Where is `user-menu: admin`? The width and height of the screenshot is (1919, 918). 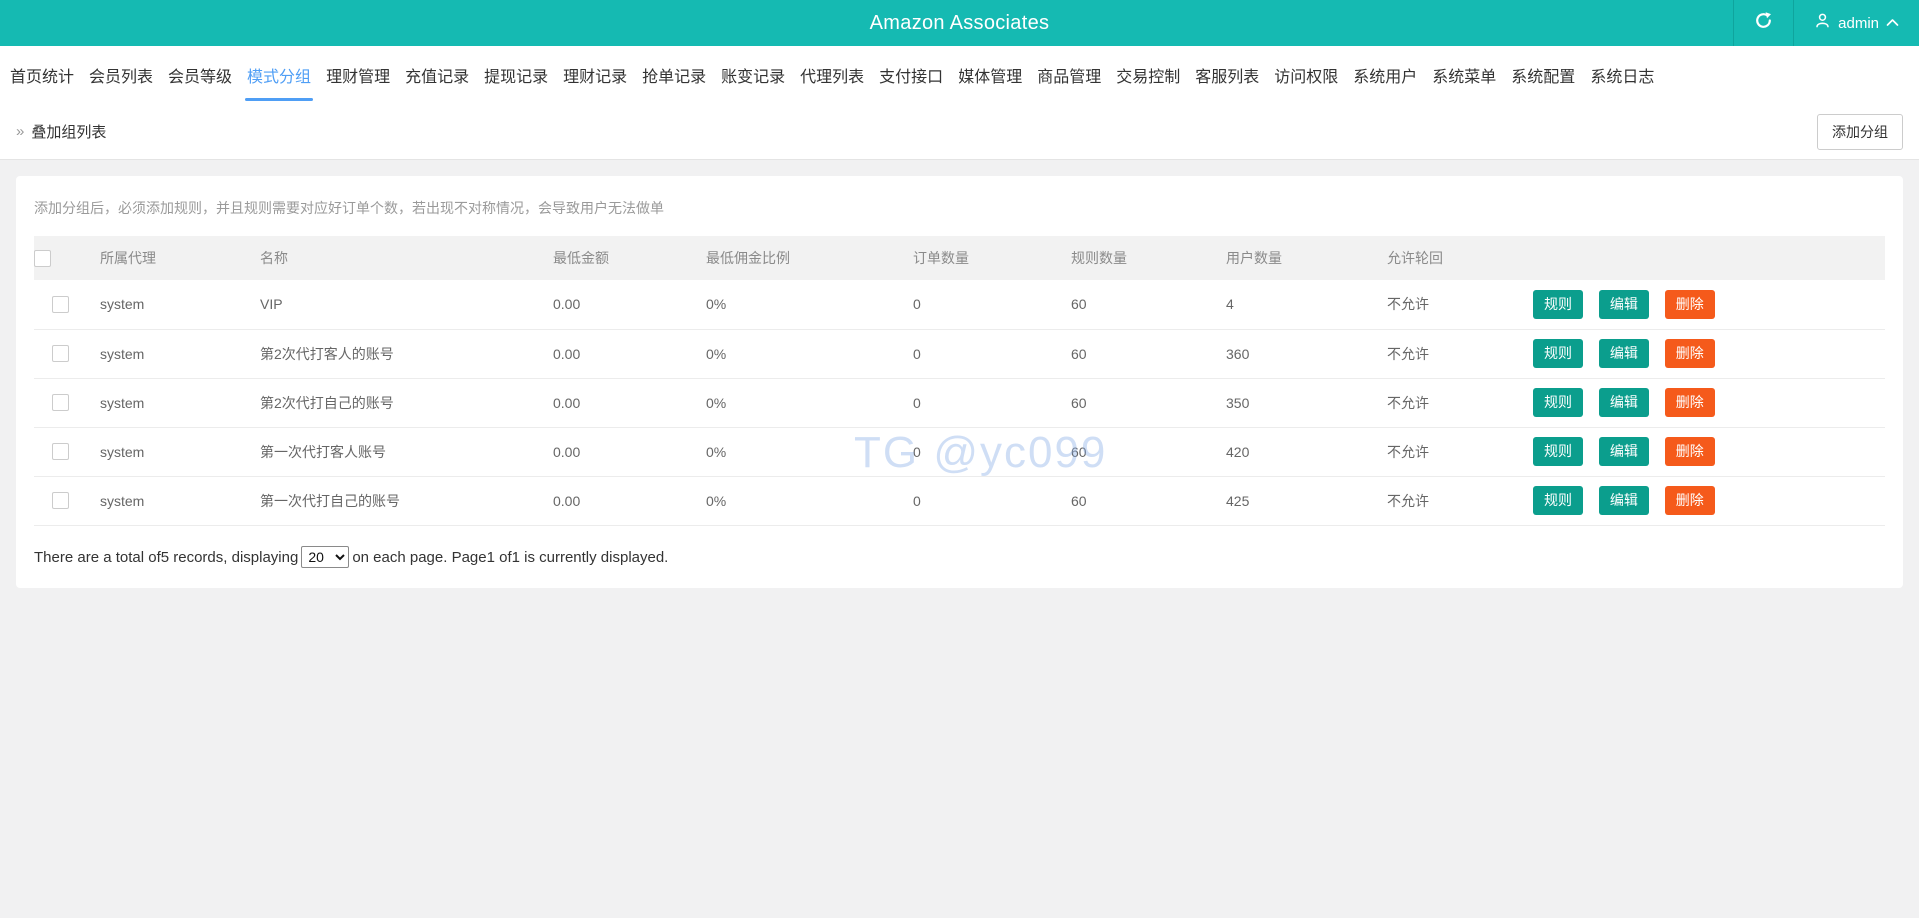 user-menu: admin is located at coordinates (1856, 23).